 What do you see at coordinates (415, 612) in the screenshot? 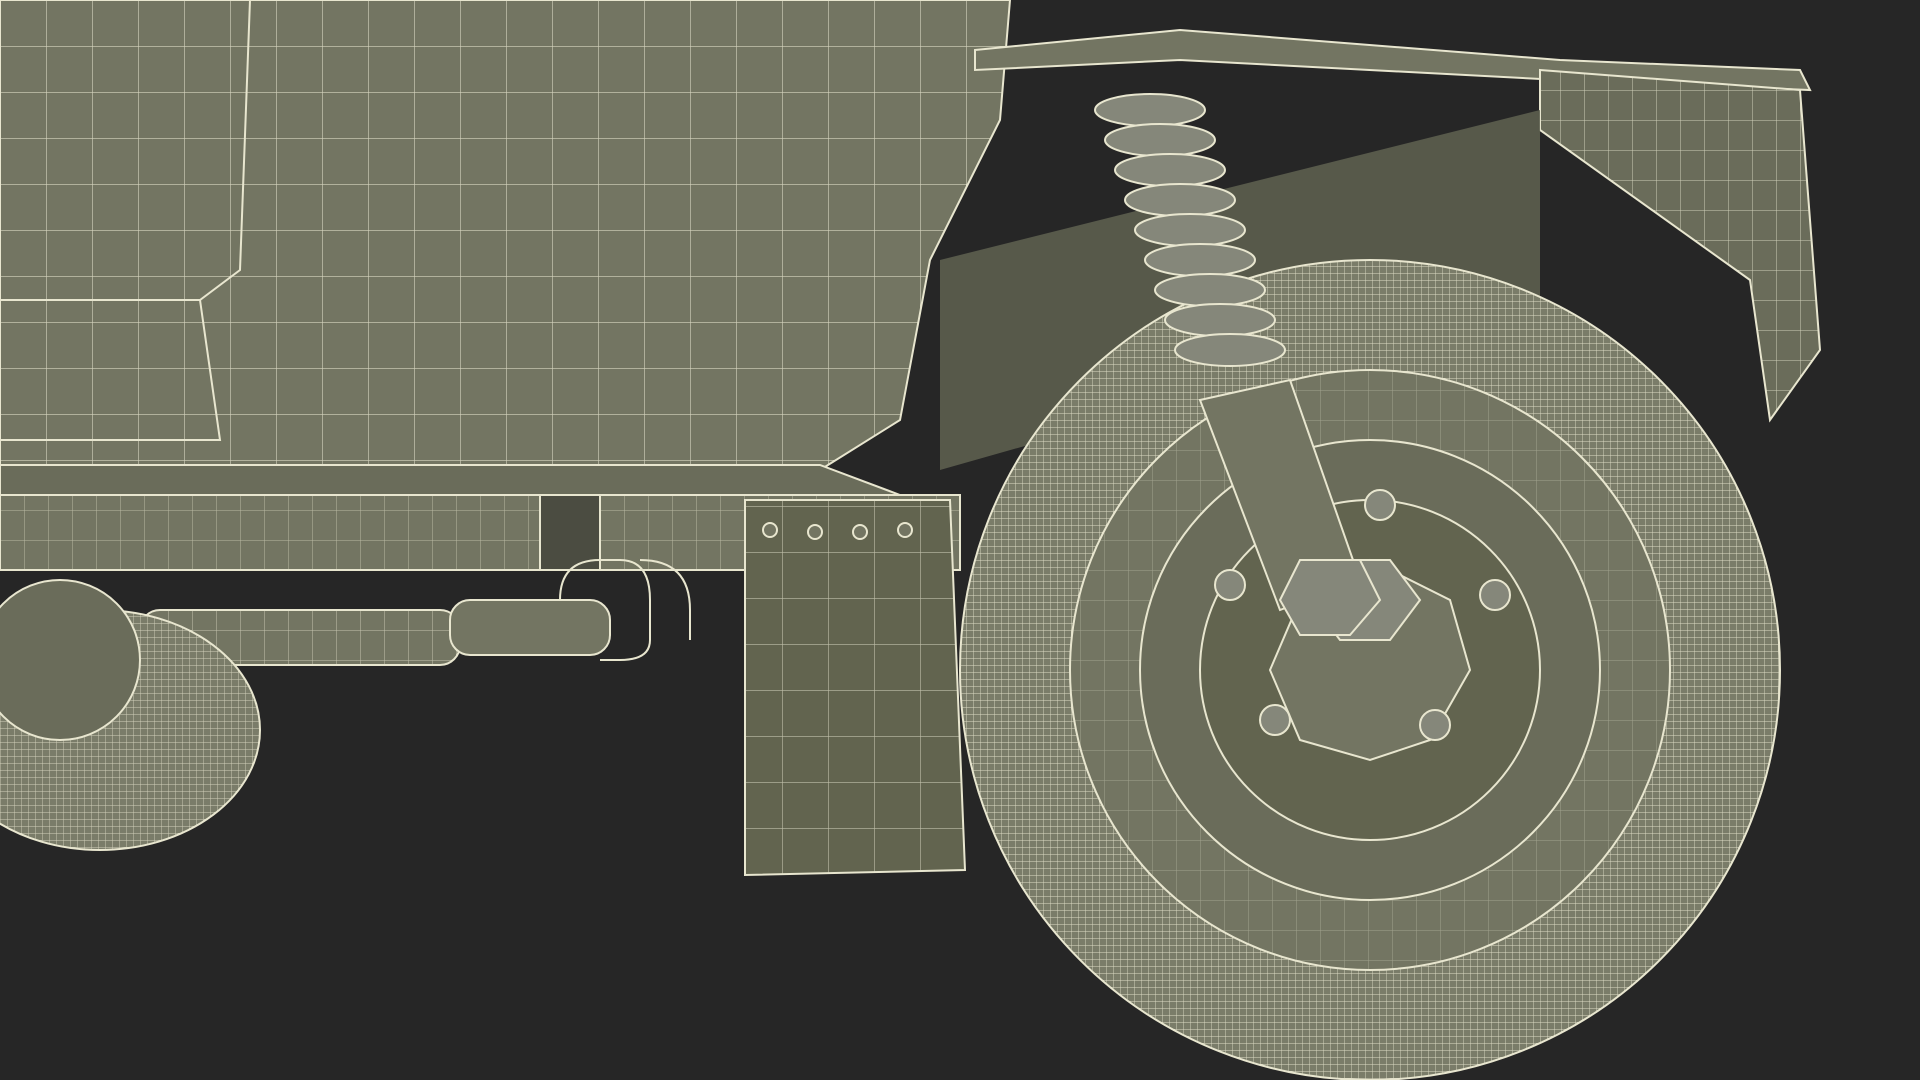
I see `exhaust-pipe` at bounding box center [415, 612].